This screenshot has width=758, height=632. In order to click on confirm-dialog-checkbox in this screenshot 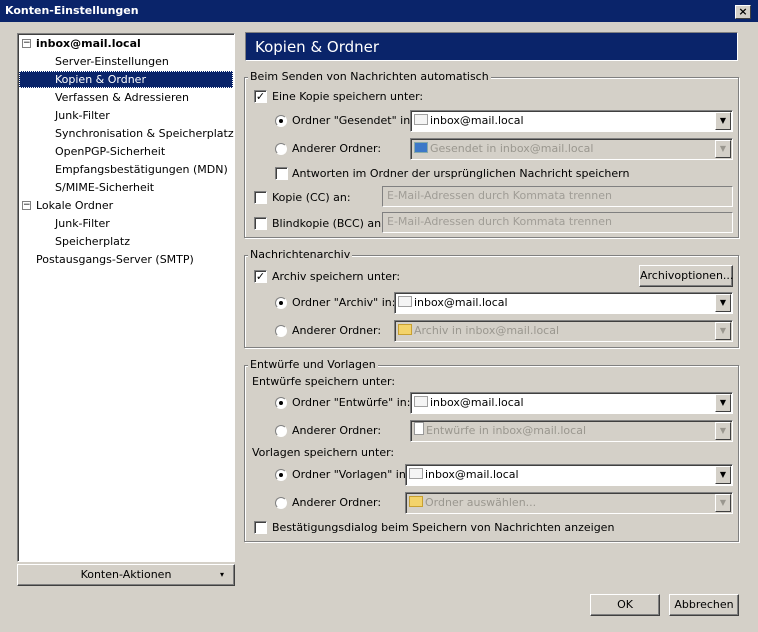, I will do `click(260, 527)`.